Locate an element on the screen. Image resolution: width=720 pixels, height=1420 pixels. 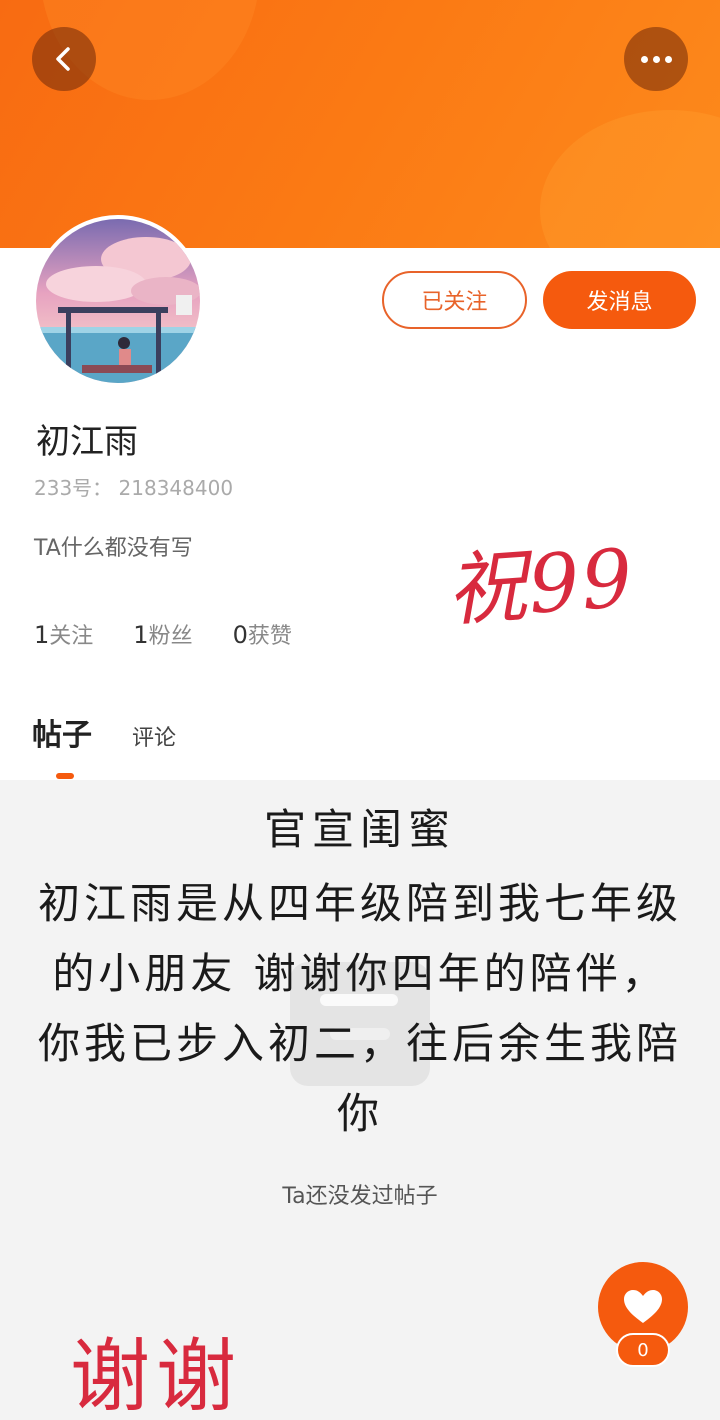
avatar is located at coordinates (118, 301).